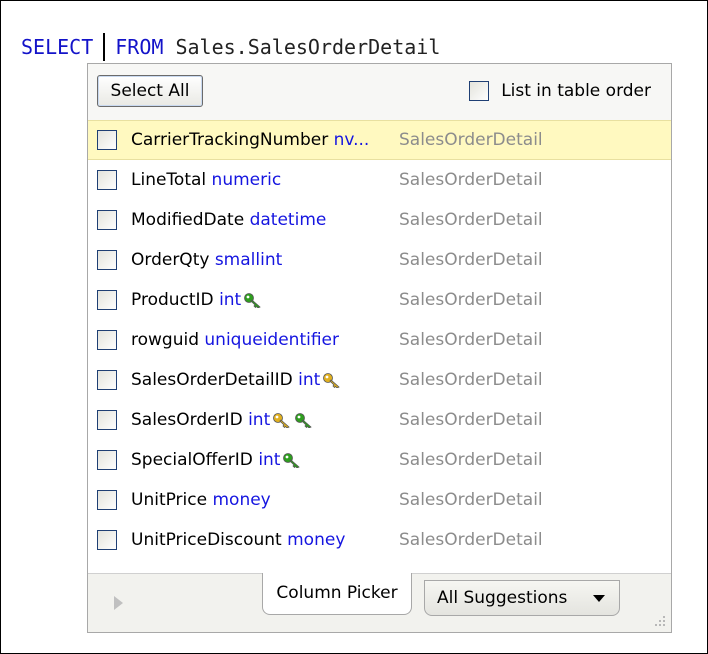 The height and width of the screenshot is (654, 708). I want to click on column-type: uniqueidentifier, so click(271, 340).